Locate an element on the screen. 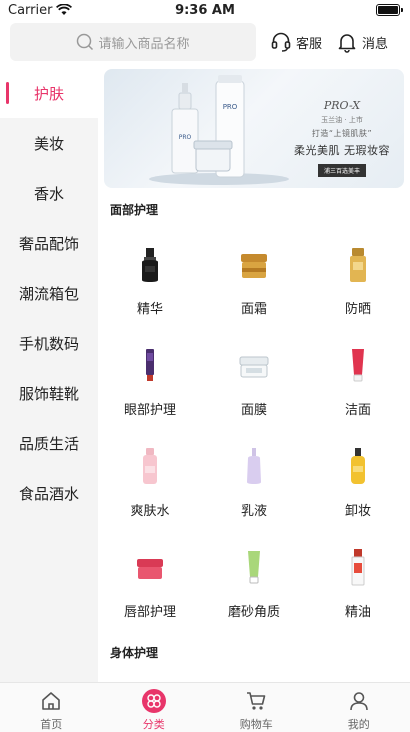 Image resolution: width=410 pixels, height=732 pixels. tab-cart: 购物车 is located at coordinates (256, 707).